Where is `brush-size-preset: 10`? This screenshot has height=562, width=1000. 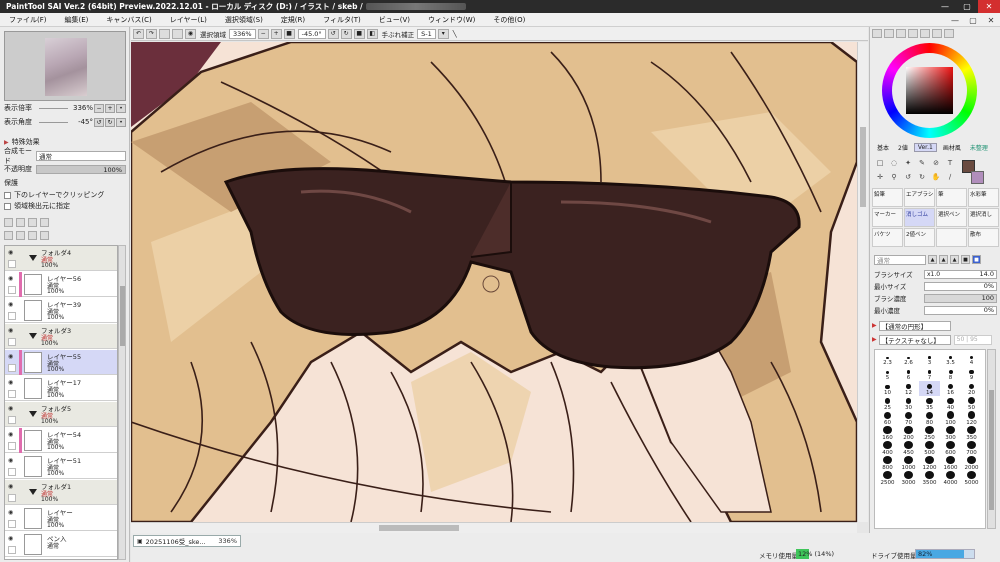 brush-size-preset: 10 is located at coordinates (887, 388).